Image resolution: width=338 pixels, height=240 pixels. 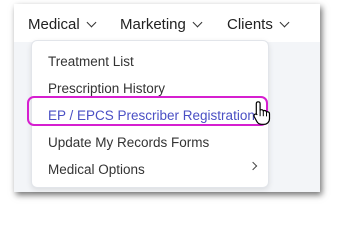 I want to click on menu-item-prescription-history: Prescription History, so click(x=106, y=88).